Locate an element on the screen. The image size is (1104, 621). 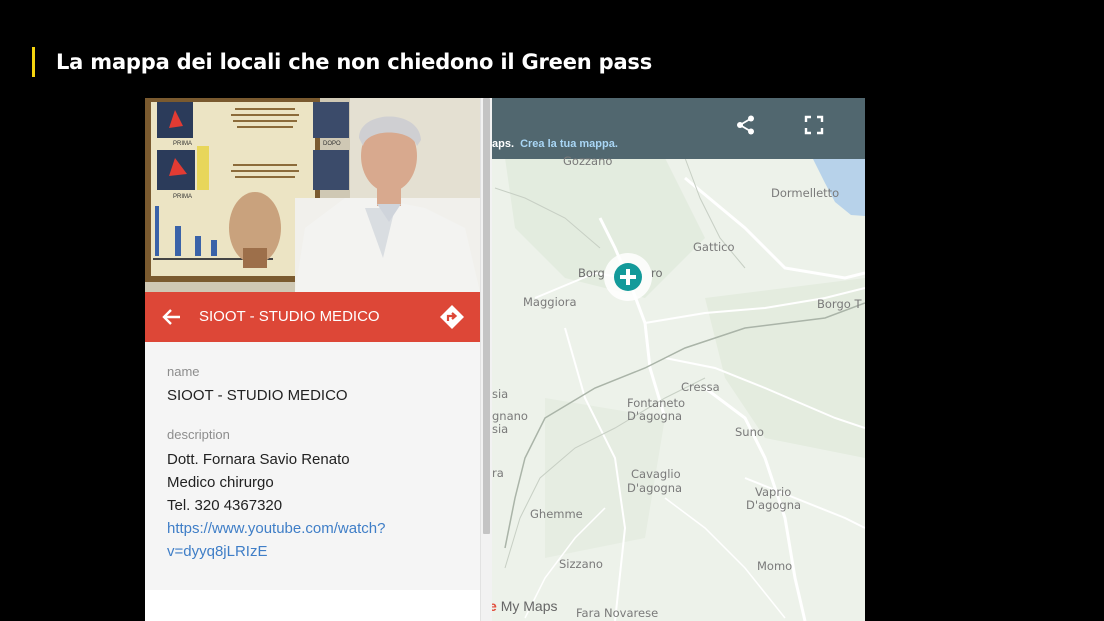
place-label-borgo-right: ro is located at coordinates (657, 273).